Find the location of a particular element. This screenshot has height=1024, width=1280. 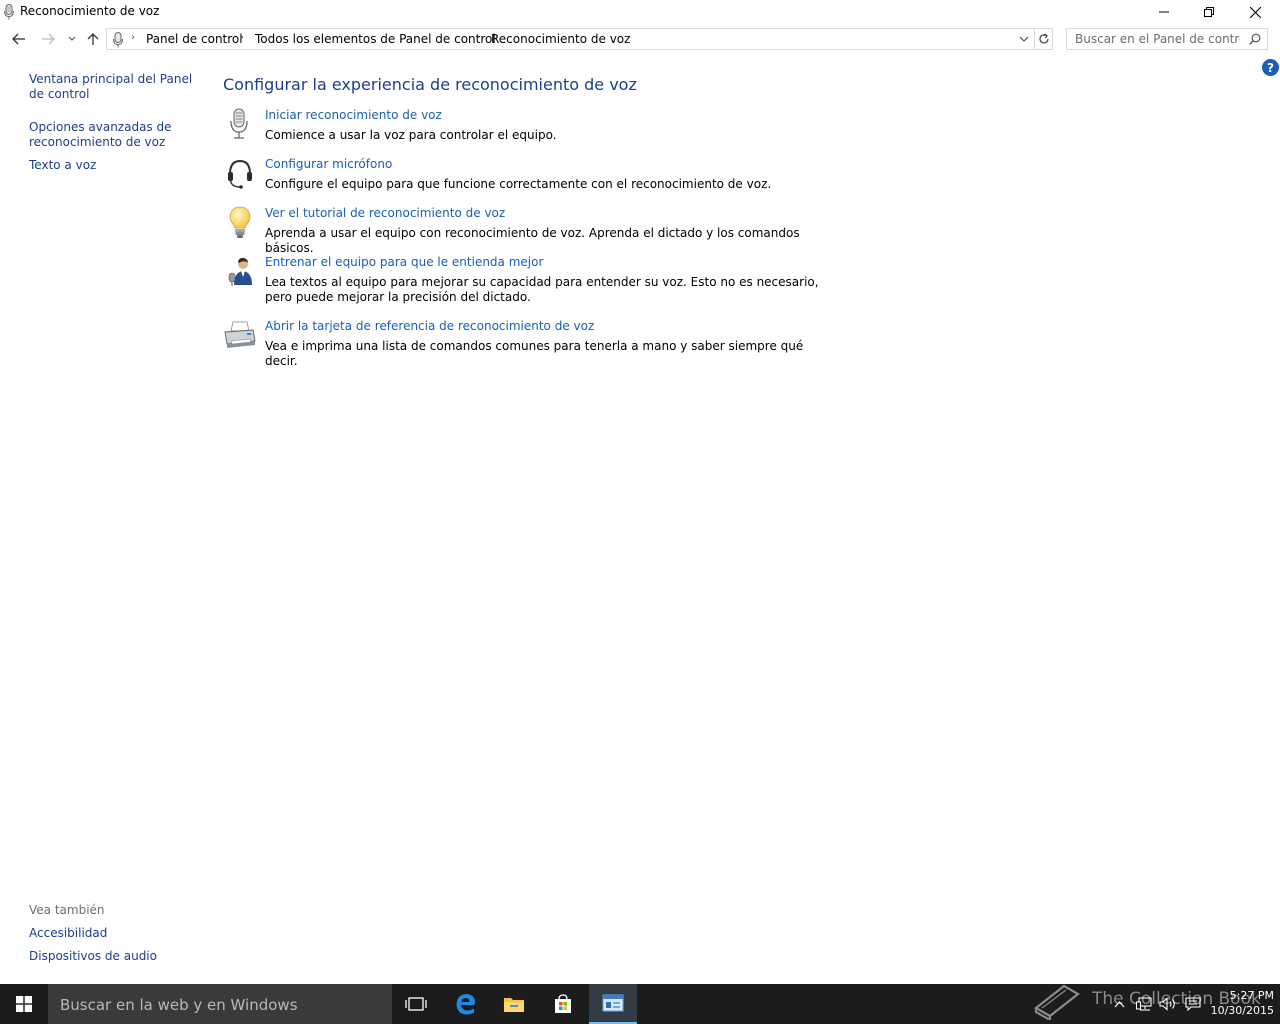

control-panel-taskbar-button is located at coordinates (613, 1004).